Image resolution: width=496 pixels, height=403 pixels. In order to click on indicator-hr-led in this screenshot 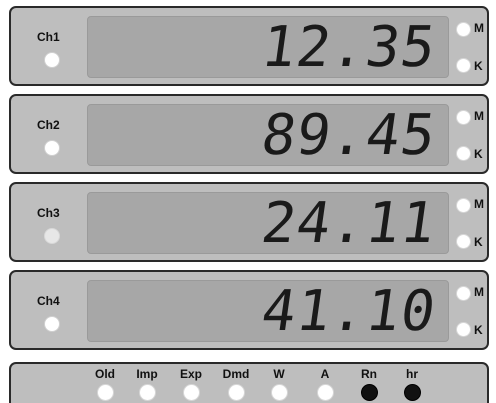, I will do `click(412, 392)`.